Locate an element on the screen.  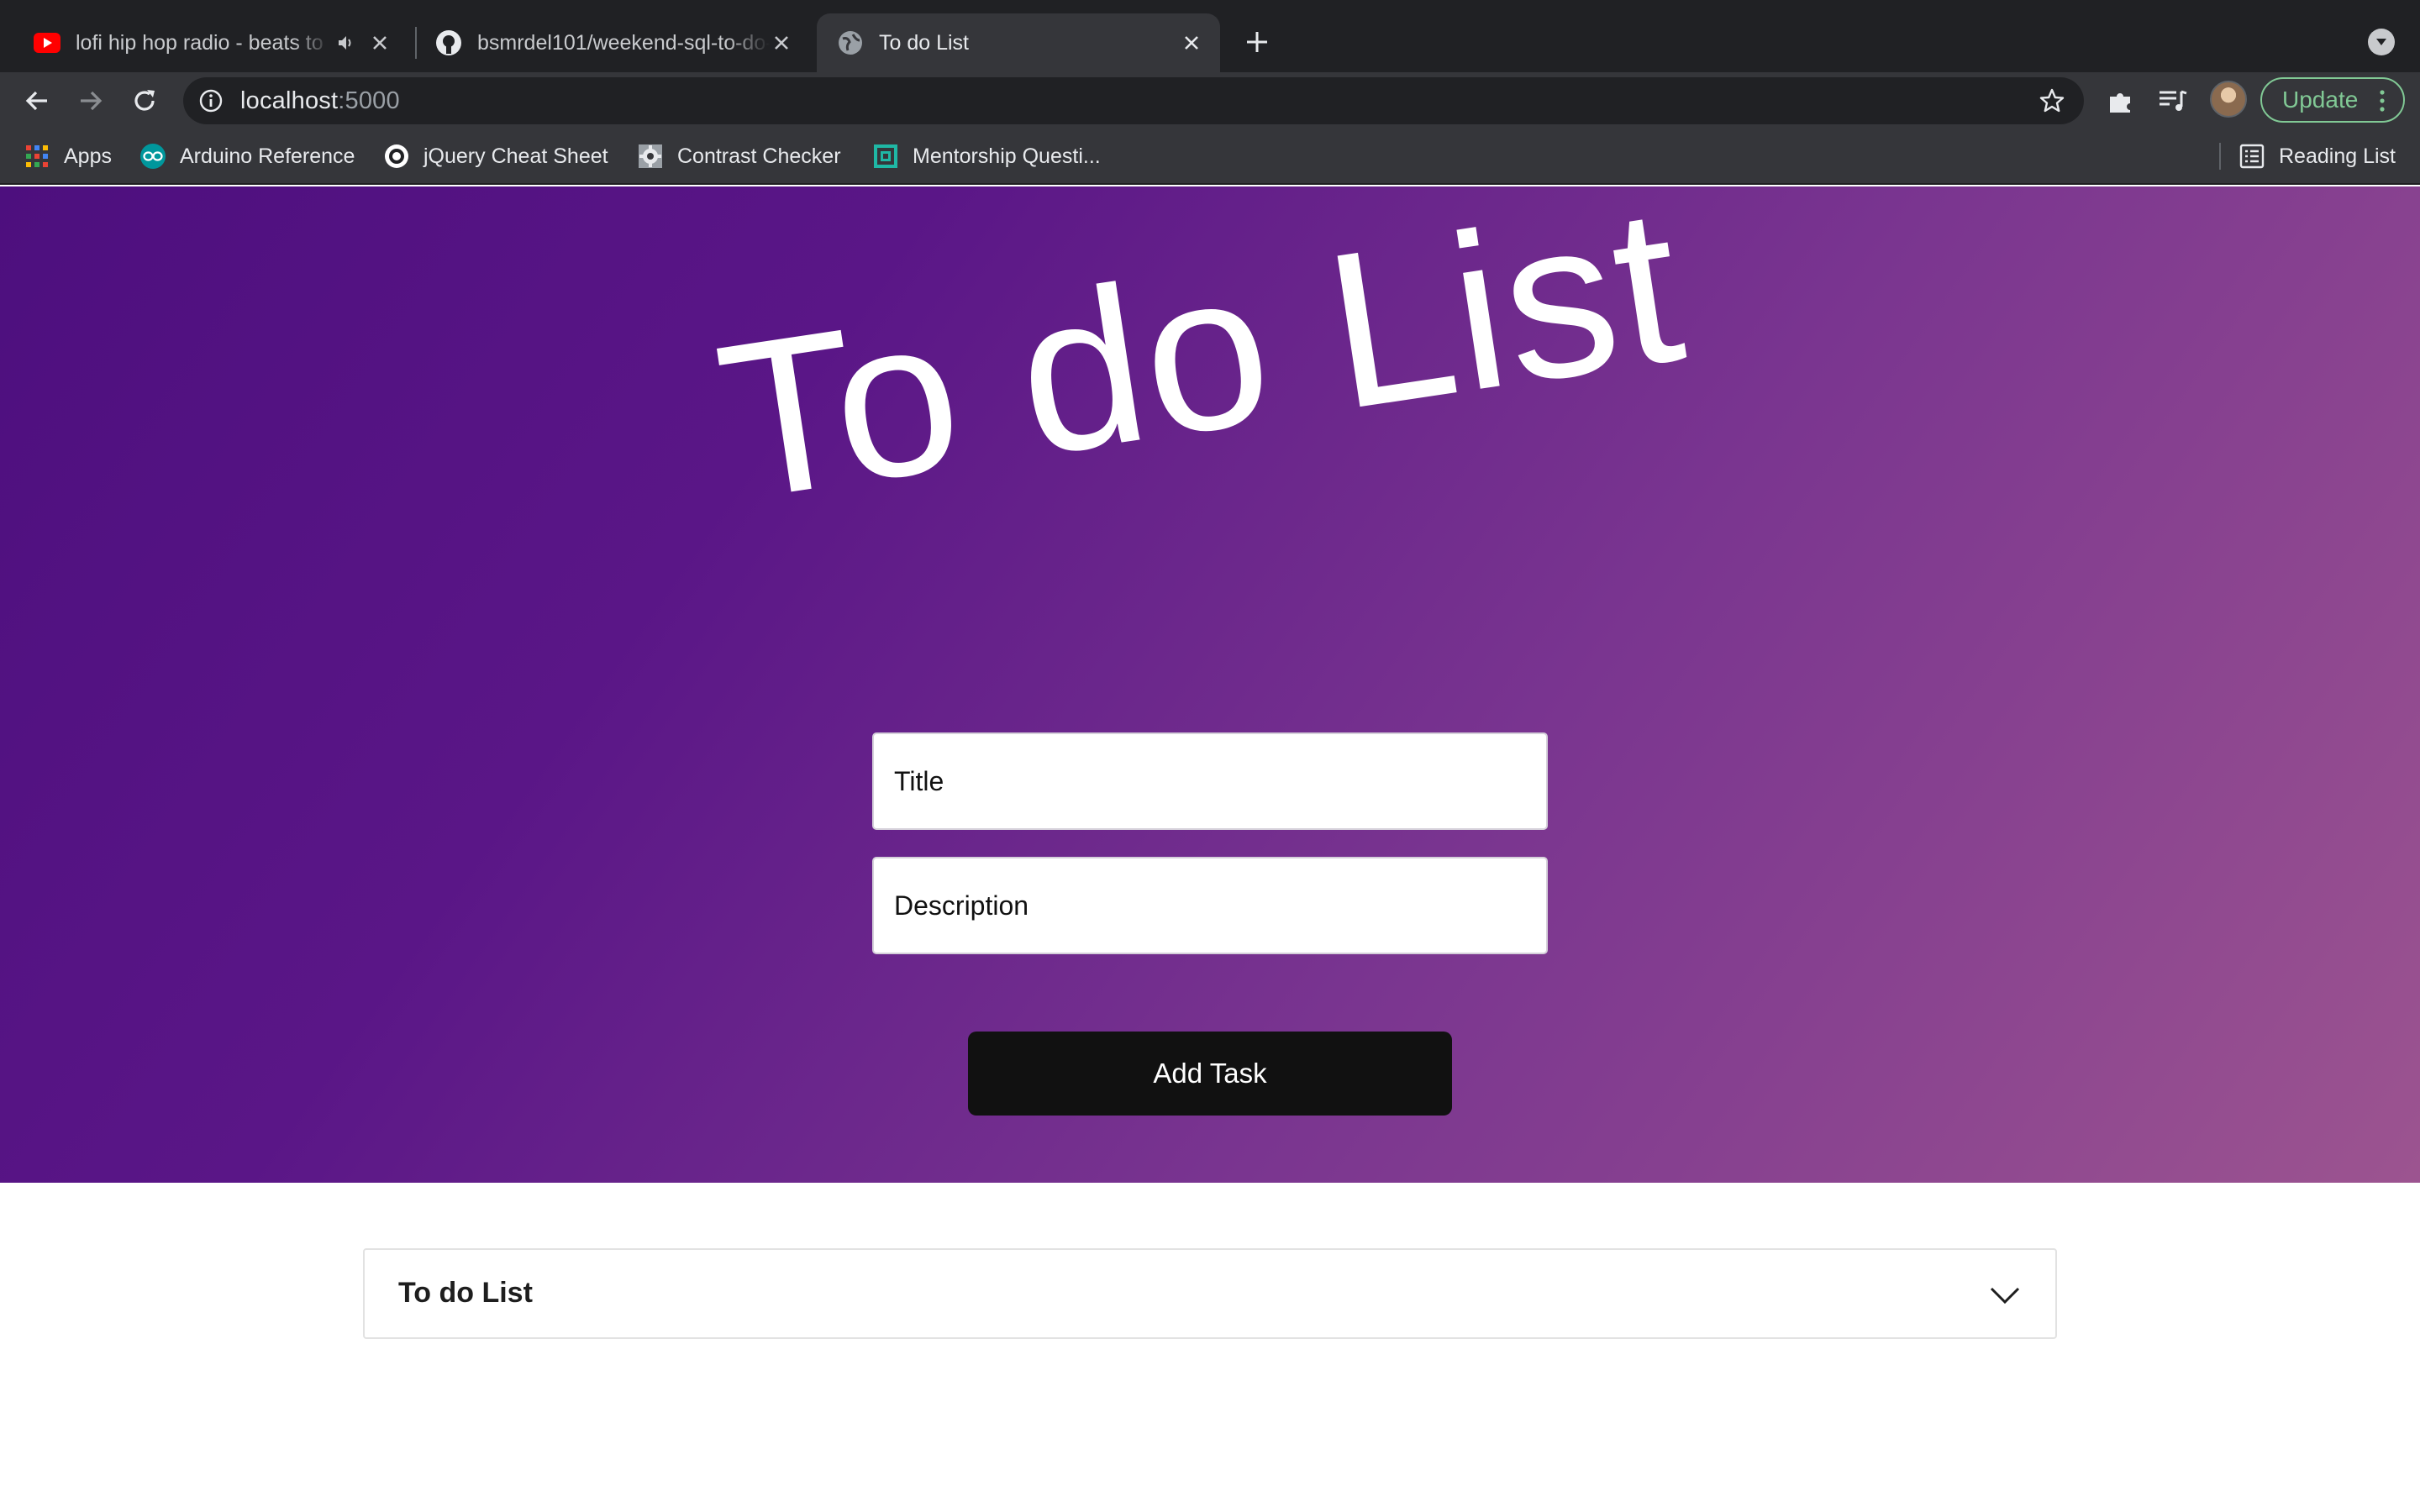
youtube-icon is located at coordinates (47, 42).